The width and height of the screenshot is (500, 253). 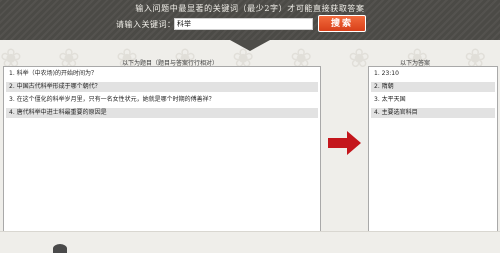 What do you see at coordinates (386, 73) in the screenshot?
I see `answer-item: 1. 23:10` at bounding box center [386, 73].